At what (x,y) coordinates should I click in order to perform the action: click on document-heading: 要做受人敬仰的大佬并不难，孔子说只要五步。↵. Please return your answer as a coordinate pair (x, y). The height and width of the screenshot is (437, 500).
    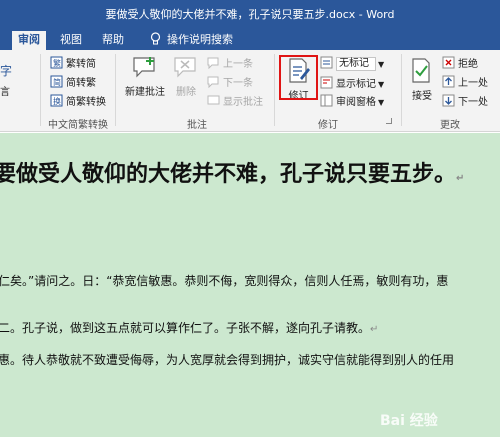
    Looking at the image, I should click on (232, 172).